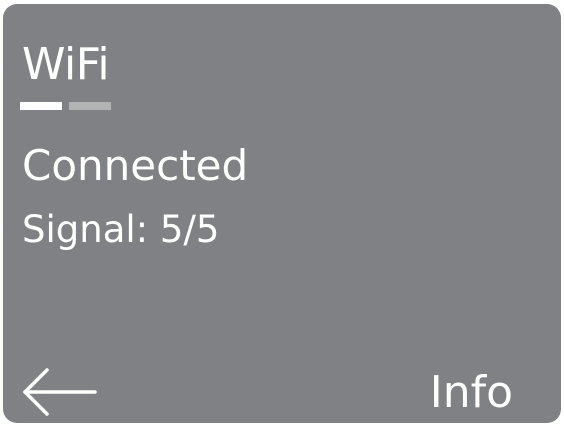 The height and width of the screenshot is (428, 564). Describe the element at coordinates (90, 106) in the screenshot. I see `page-indicator-inactive` at that location.